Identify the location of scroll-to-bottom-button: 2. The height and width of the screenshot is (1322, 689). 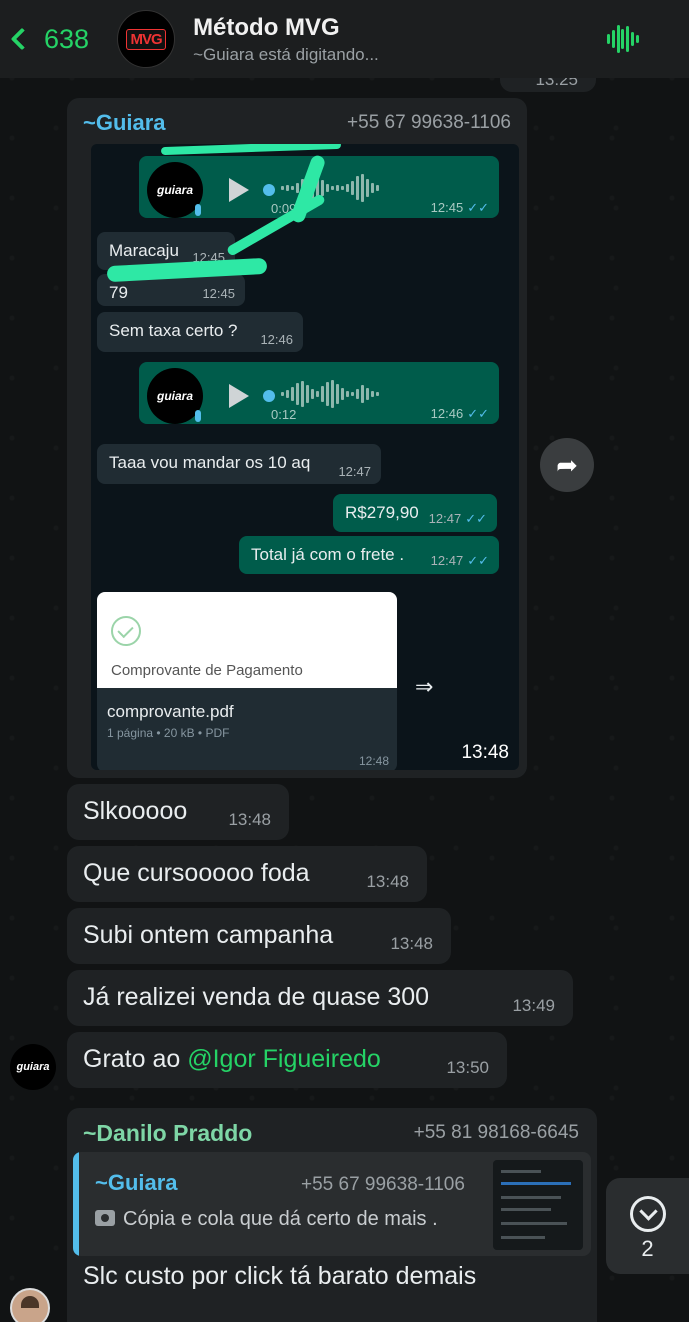
(647, 1226).